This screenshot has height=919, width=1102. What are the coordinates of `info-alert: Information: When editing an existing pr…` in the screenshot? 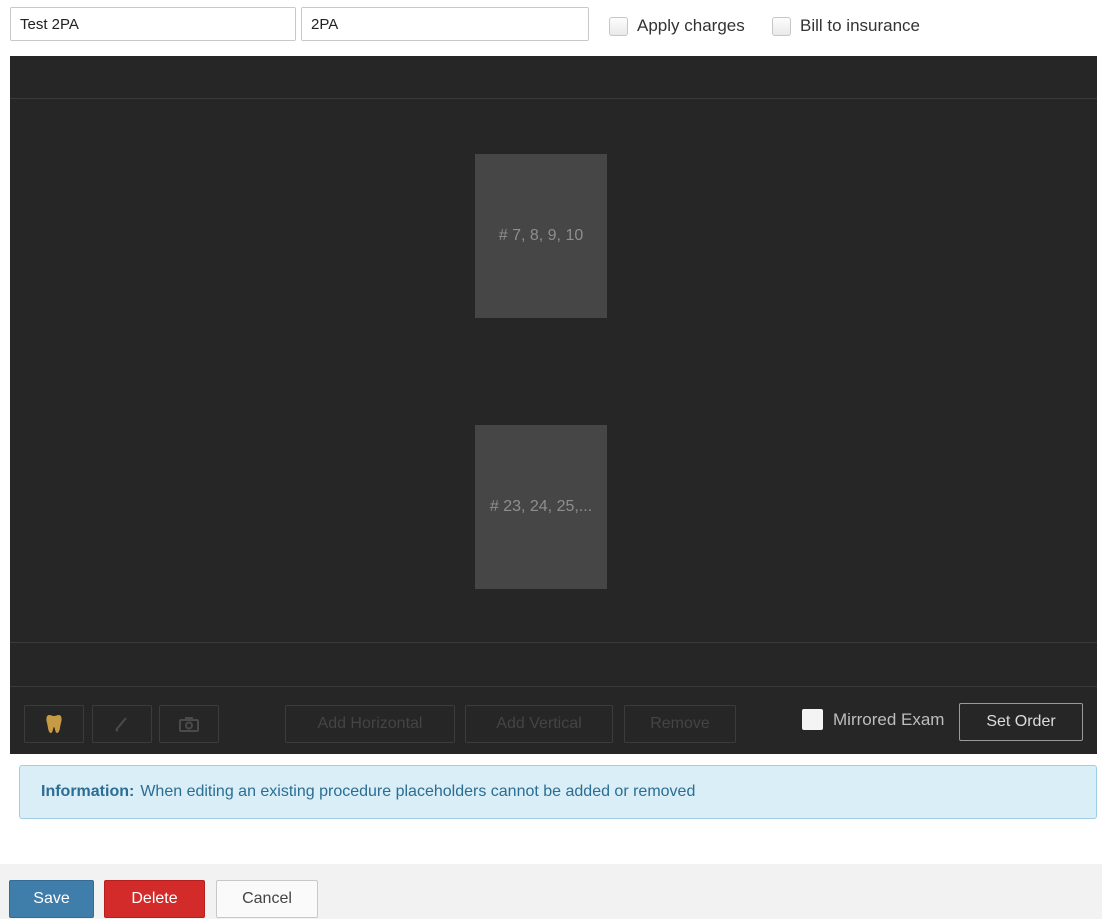 It's located at (558, 792).